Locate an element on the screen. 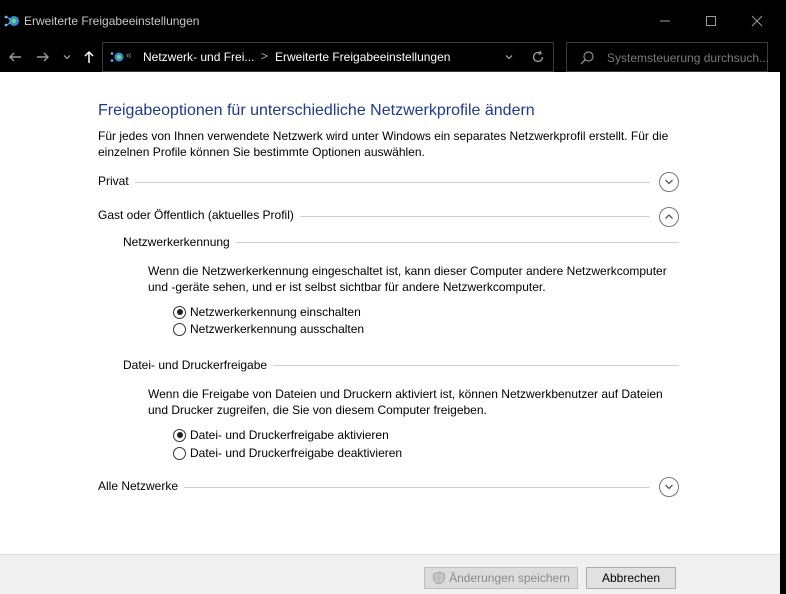 Image resolution: width=786 pixels, height=594 pixels. radio-discovery-on: Netzwerkerkennung einschalten is located at coordinates (267, 312).